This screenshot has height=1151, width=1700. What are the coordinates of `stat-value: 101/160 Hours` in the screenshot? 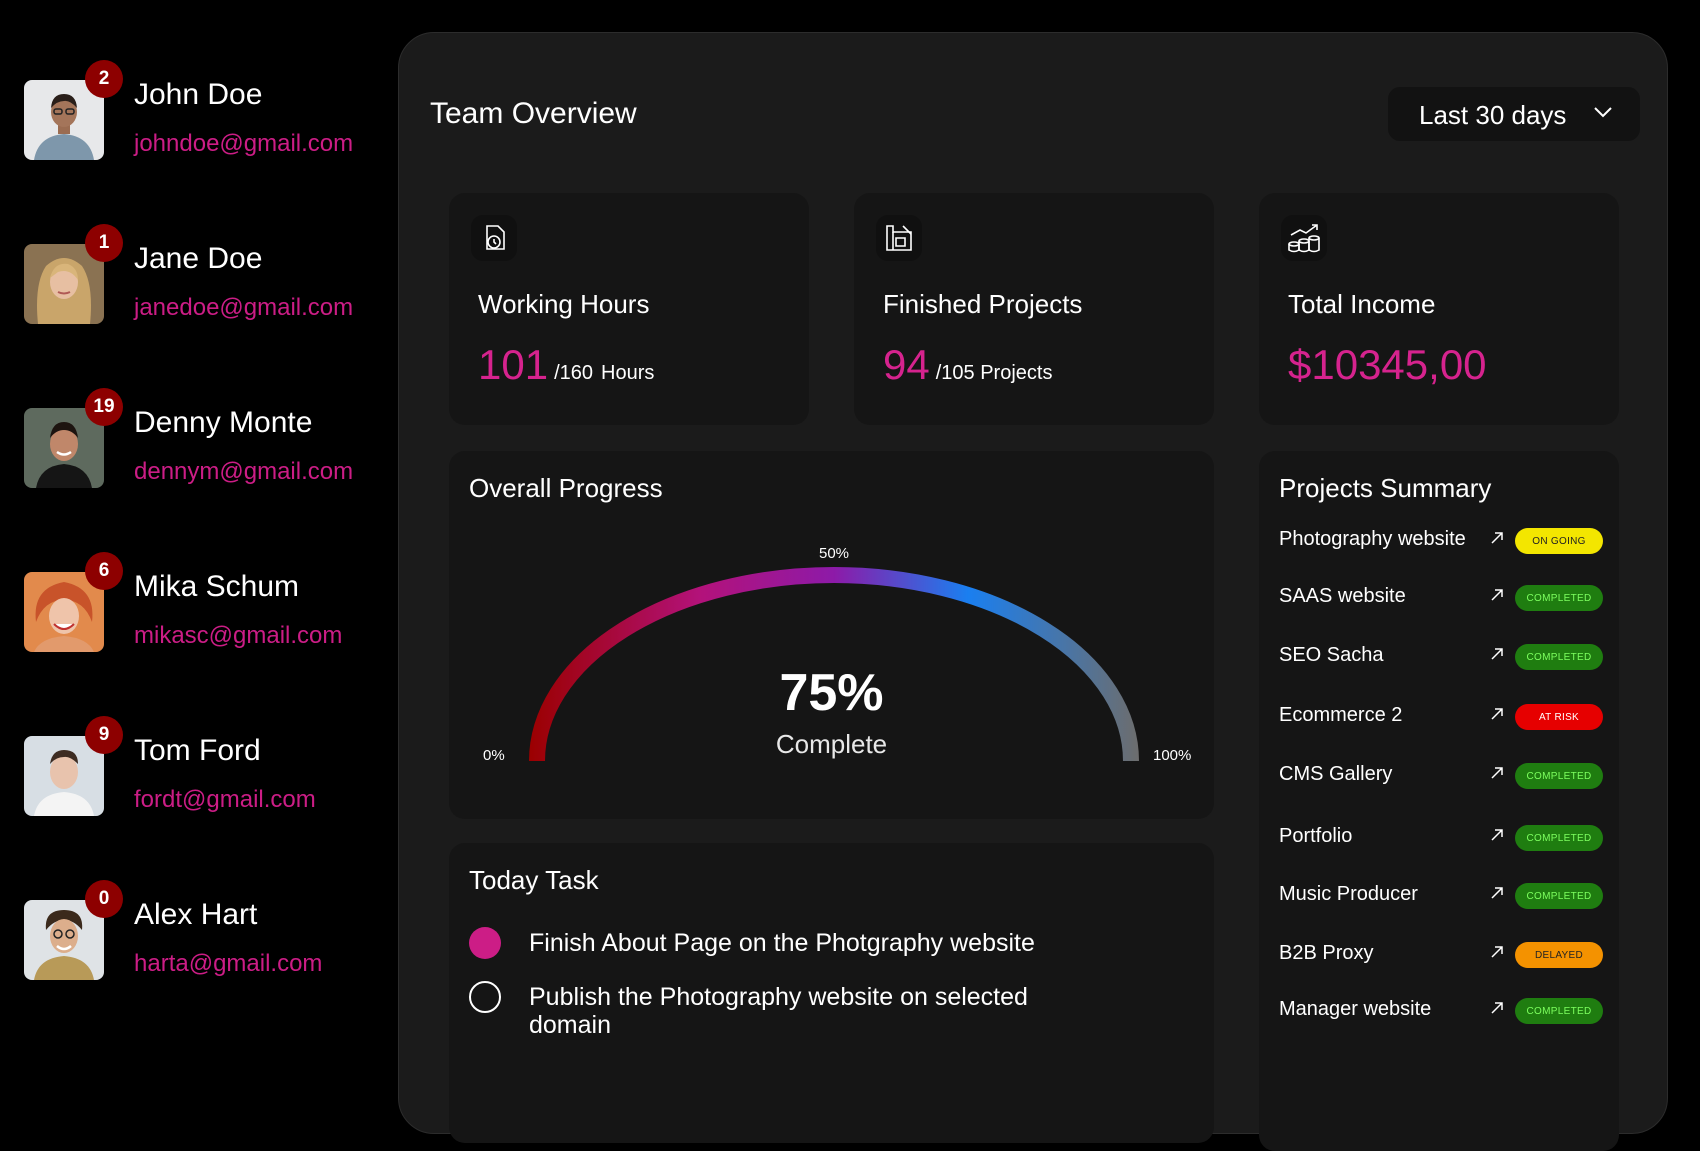 It's located at (566, 365).